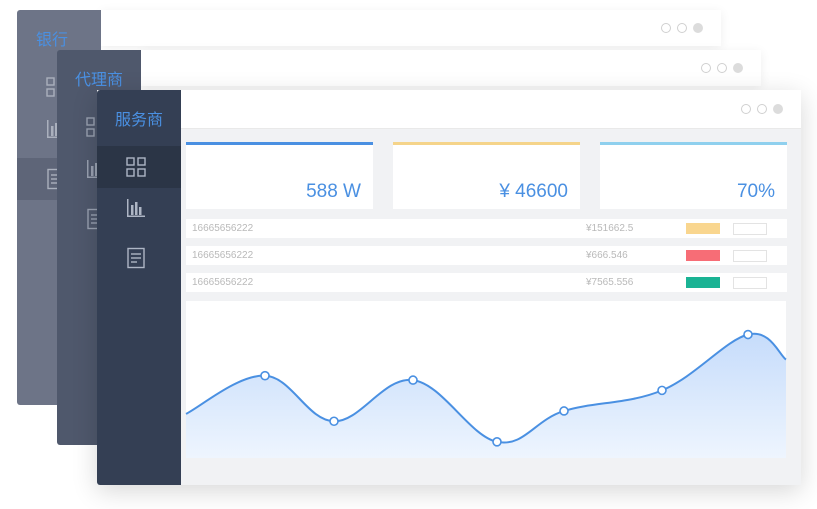  I want to click on bar-chart-icon, so click(136, 208).